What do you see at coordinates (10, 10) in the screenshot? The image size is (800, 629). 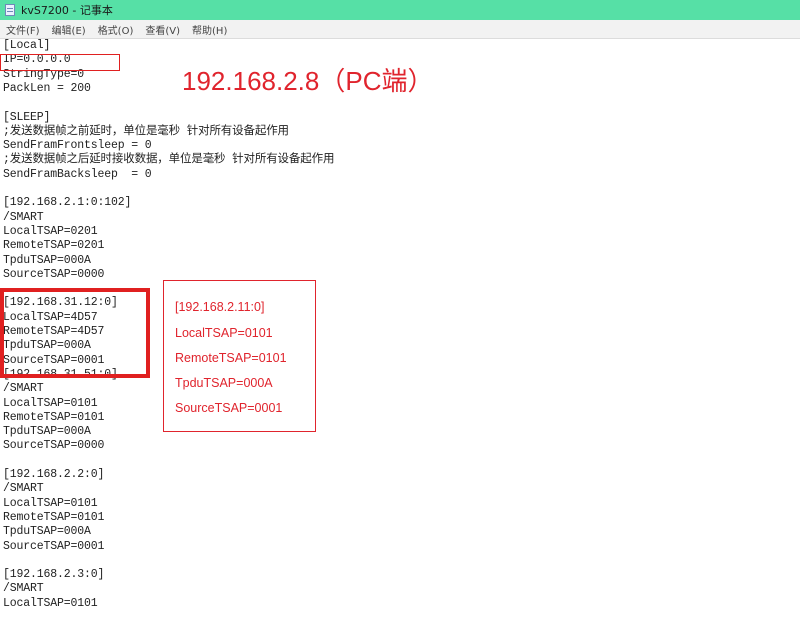 I see `notepad-icon` at bounding box center [10, 10].